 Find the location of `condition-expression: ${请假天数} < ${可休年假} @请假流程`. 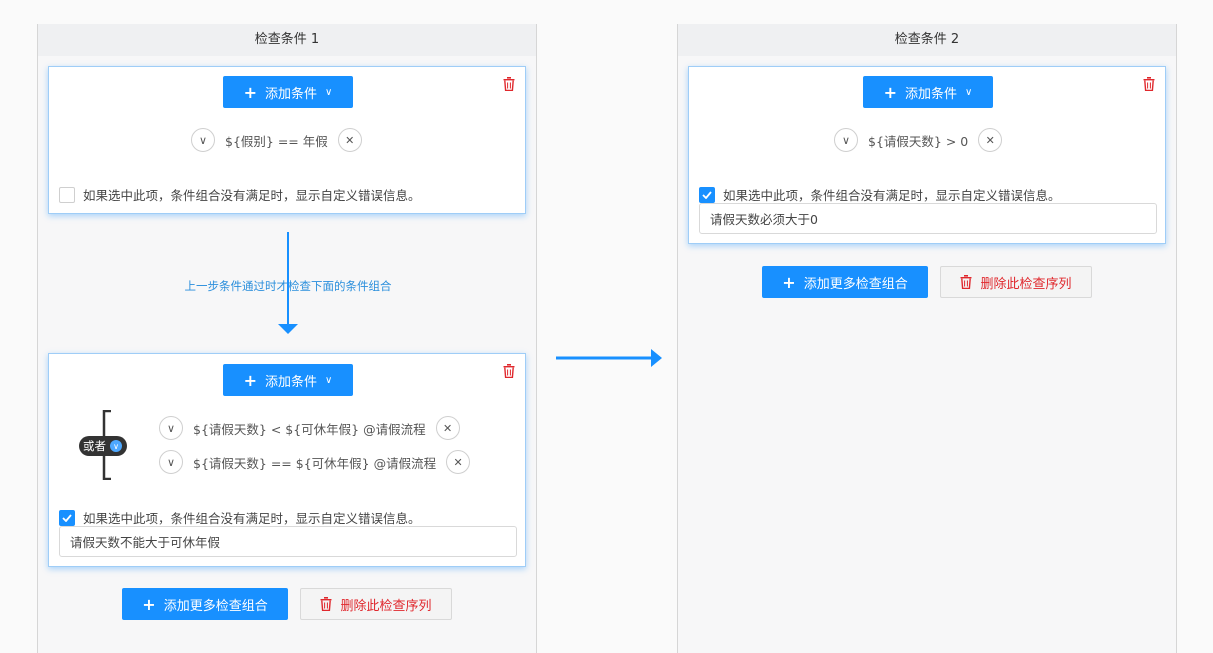

condition-expression: ${请假天数} < ${可休年假} @请假流程 is located at coordinates (309, 429).